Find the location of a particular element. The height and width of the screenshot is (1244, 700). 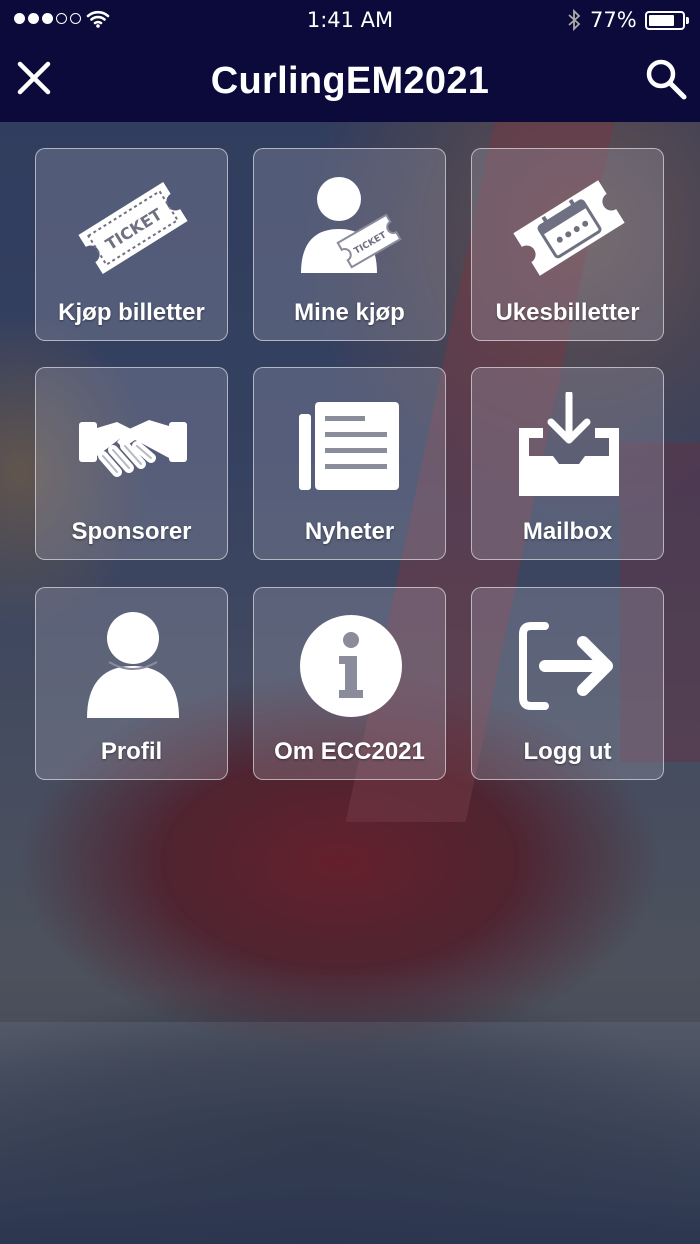

user-icon is located at coordinates (132, 665).